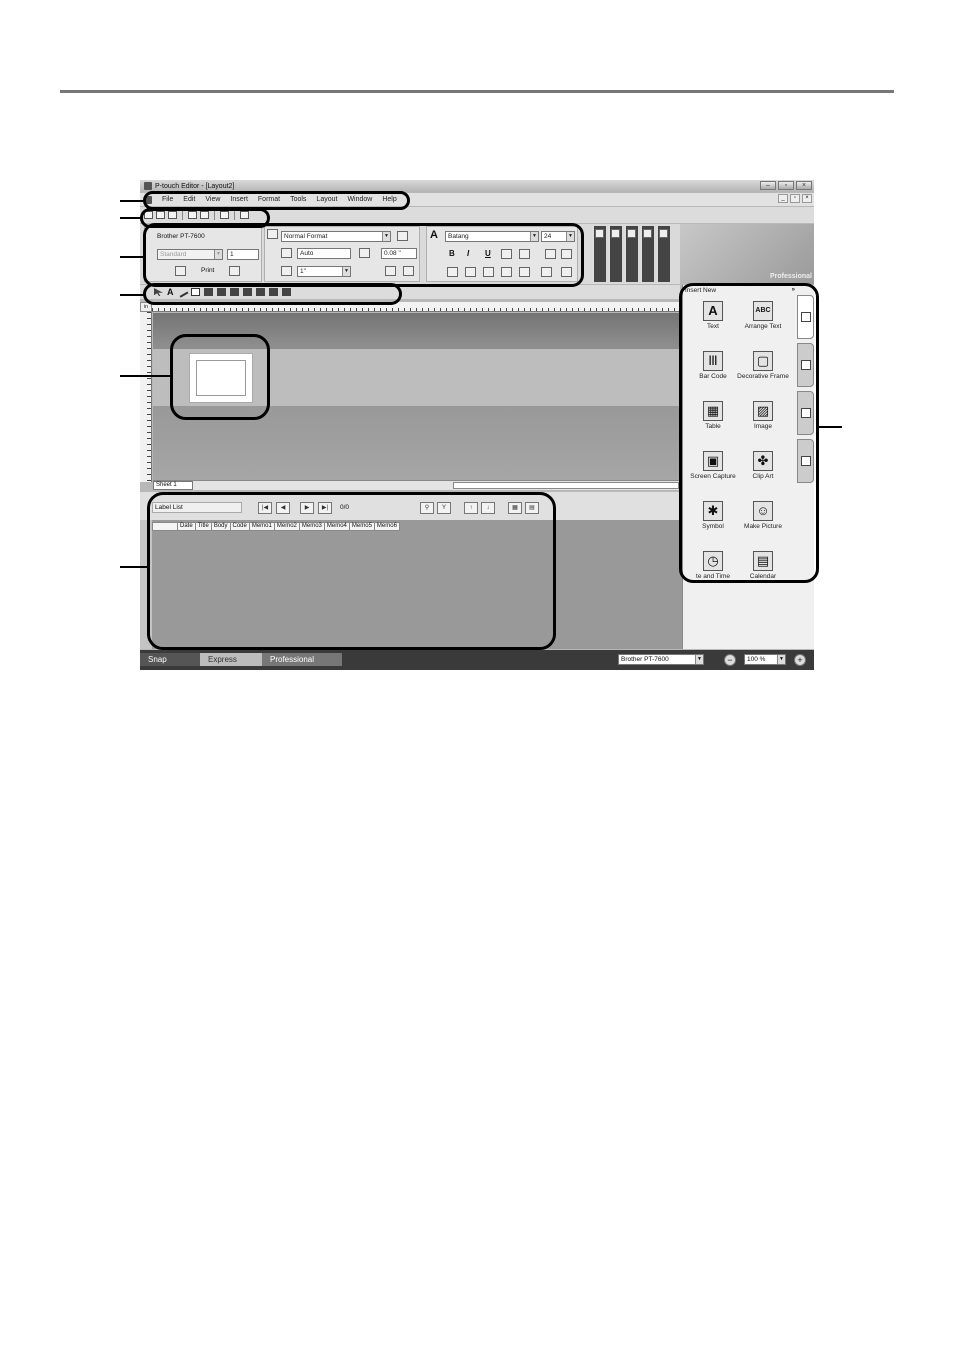 The width and height of the screenshot is (954, 1356). What do you see at coordinates (768, 185) in the screenshot?
I see `minimize-button: –` at bounding box center [768, 185].